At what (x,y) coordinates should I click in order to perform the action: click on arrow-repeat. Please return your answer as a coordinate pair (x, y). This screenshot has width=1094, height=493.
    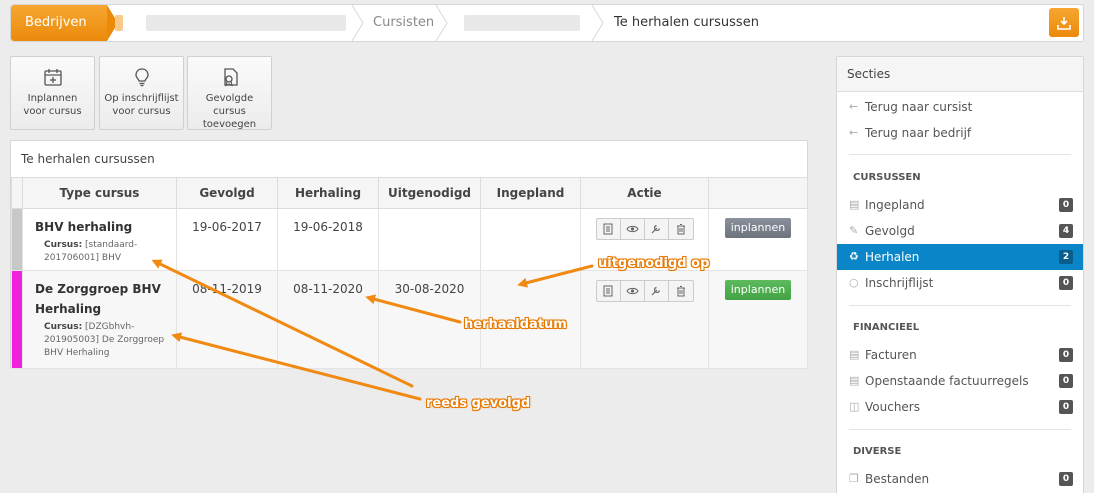
    Looking at the image, I should click on (413, 309).